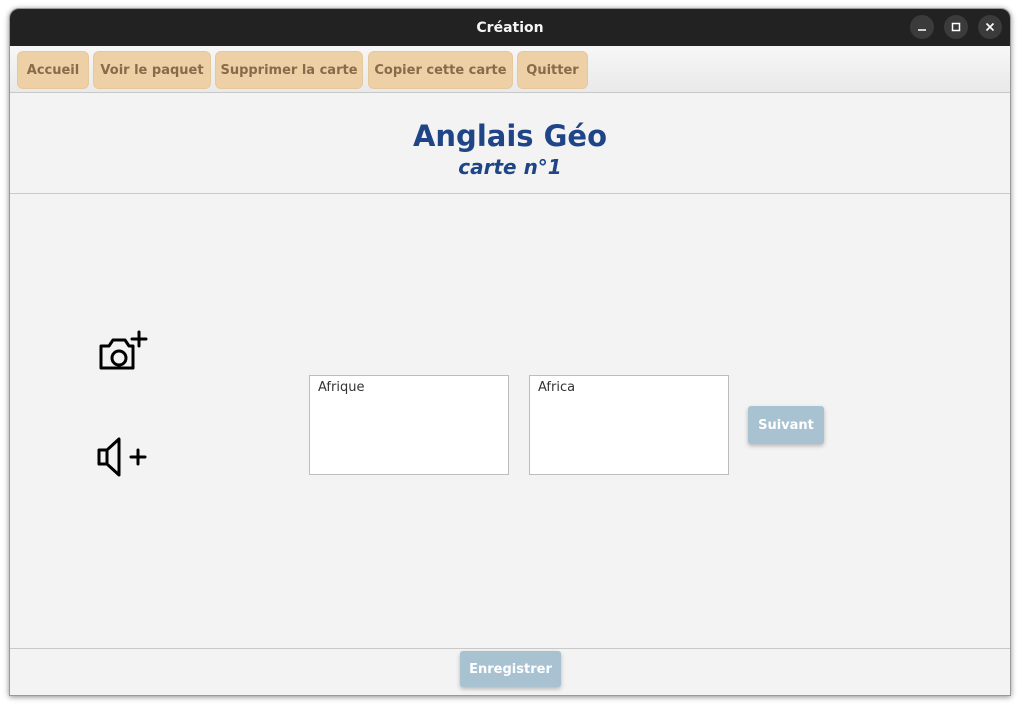  What do you see at coordinates (53, 70) in the screenshot?
I see `menu-accueil-button: Accueil` at bounding box center [53, 70].